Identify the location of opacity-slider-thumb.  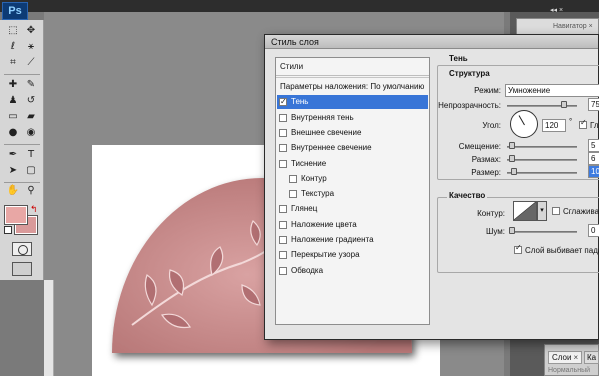
(564, 104).